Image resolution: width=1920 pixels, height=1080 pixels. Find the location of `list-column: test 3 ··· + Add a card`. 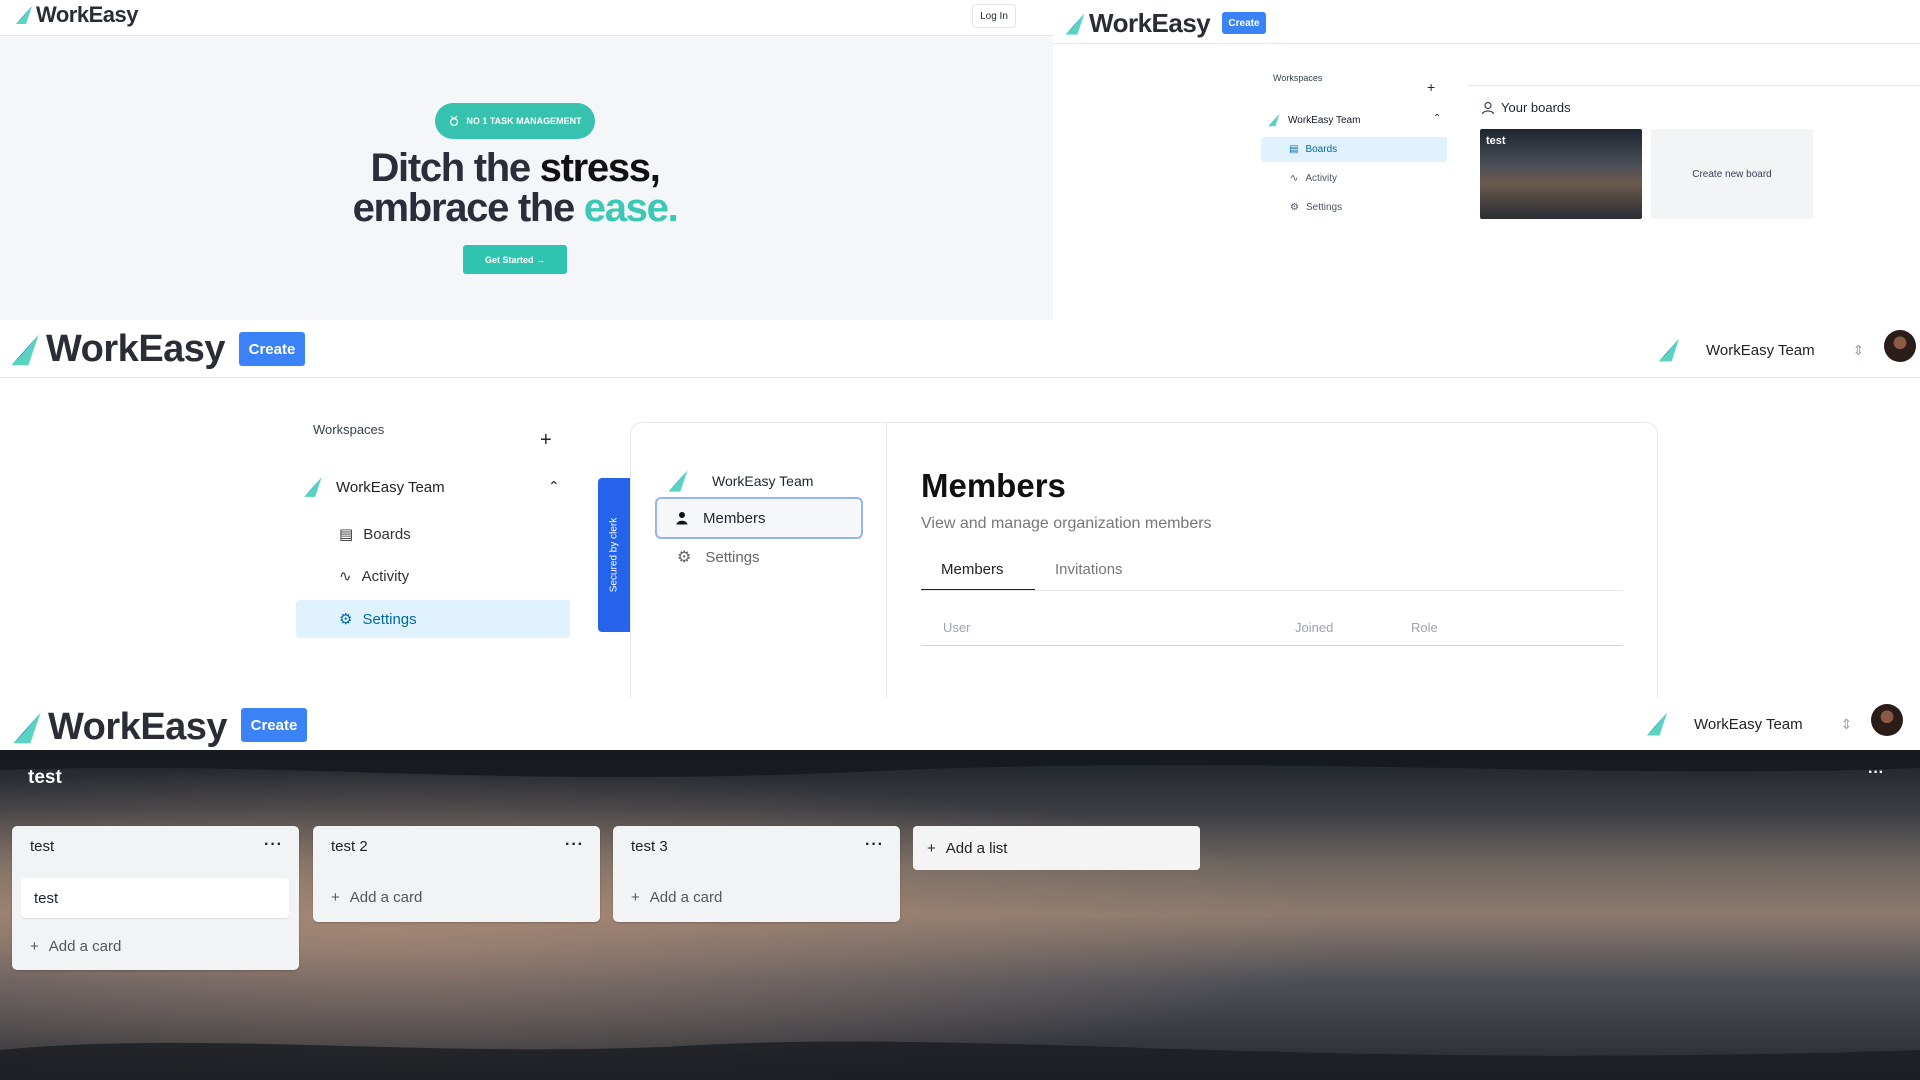

list-column: test 3 ··· + Add a card is located at coordinates (756, 874).